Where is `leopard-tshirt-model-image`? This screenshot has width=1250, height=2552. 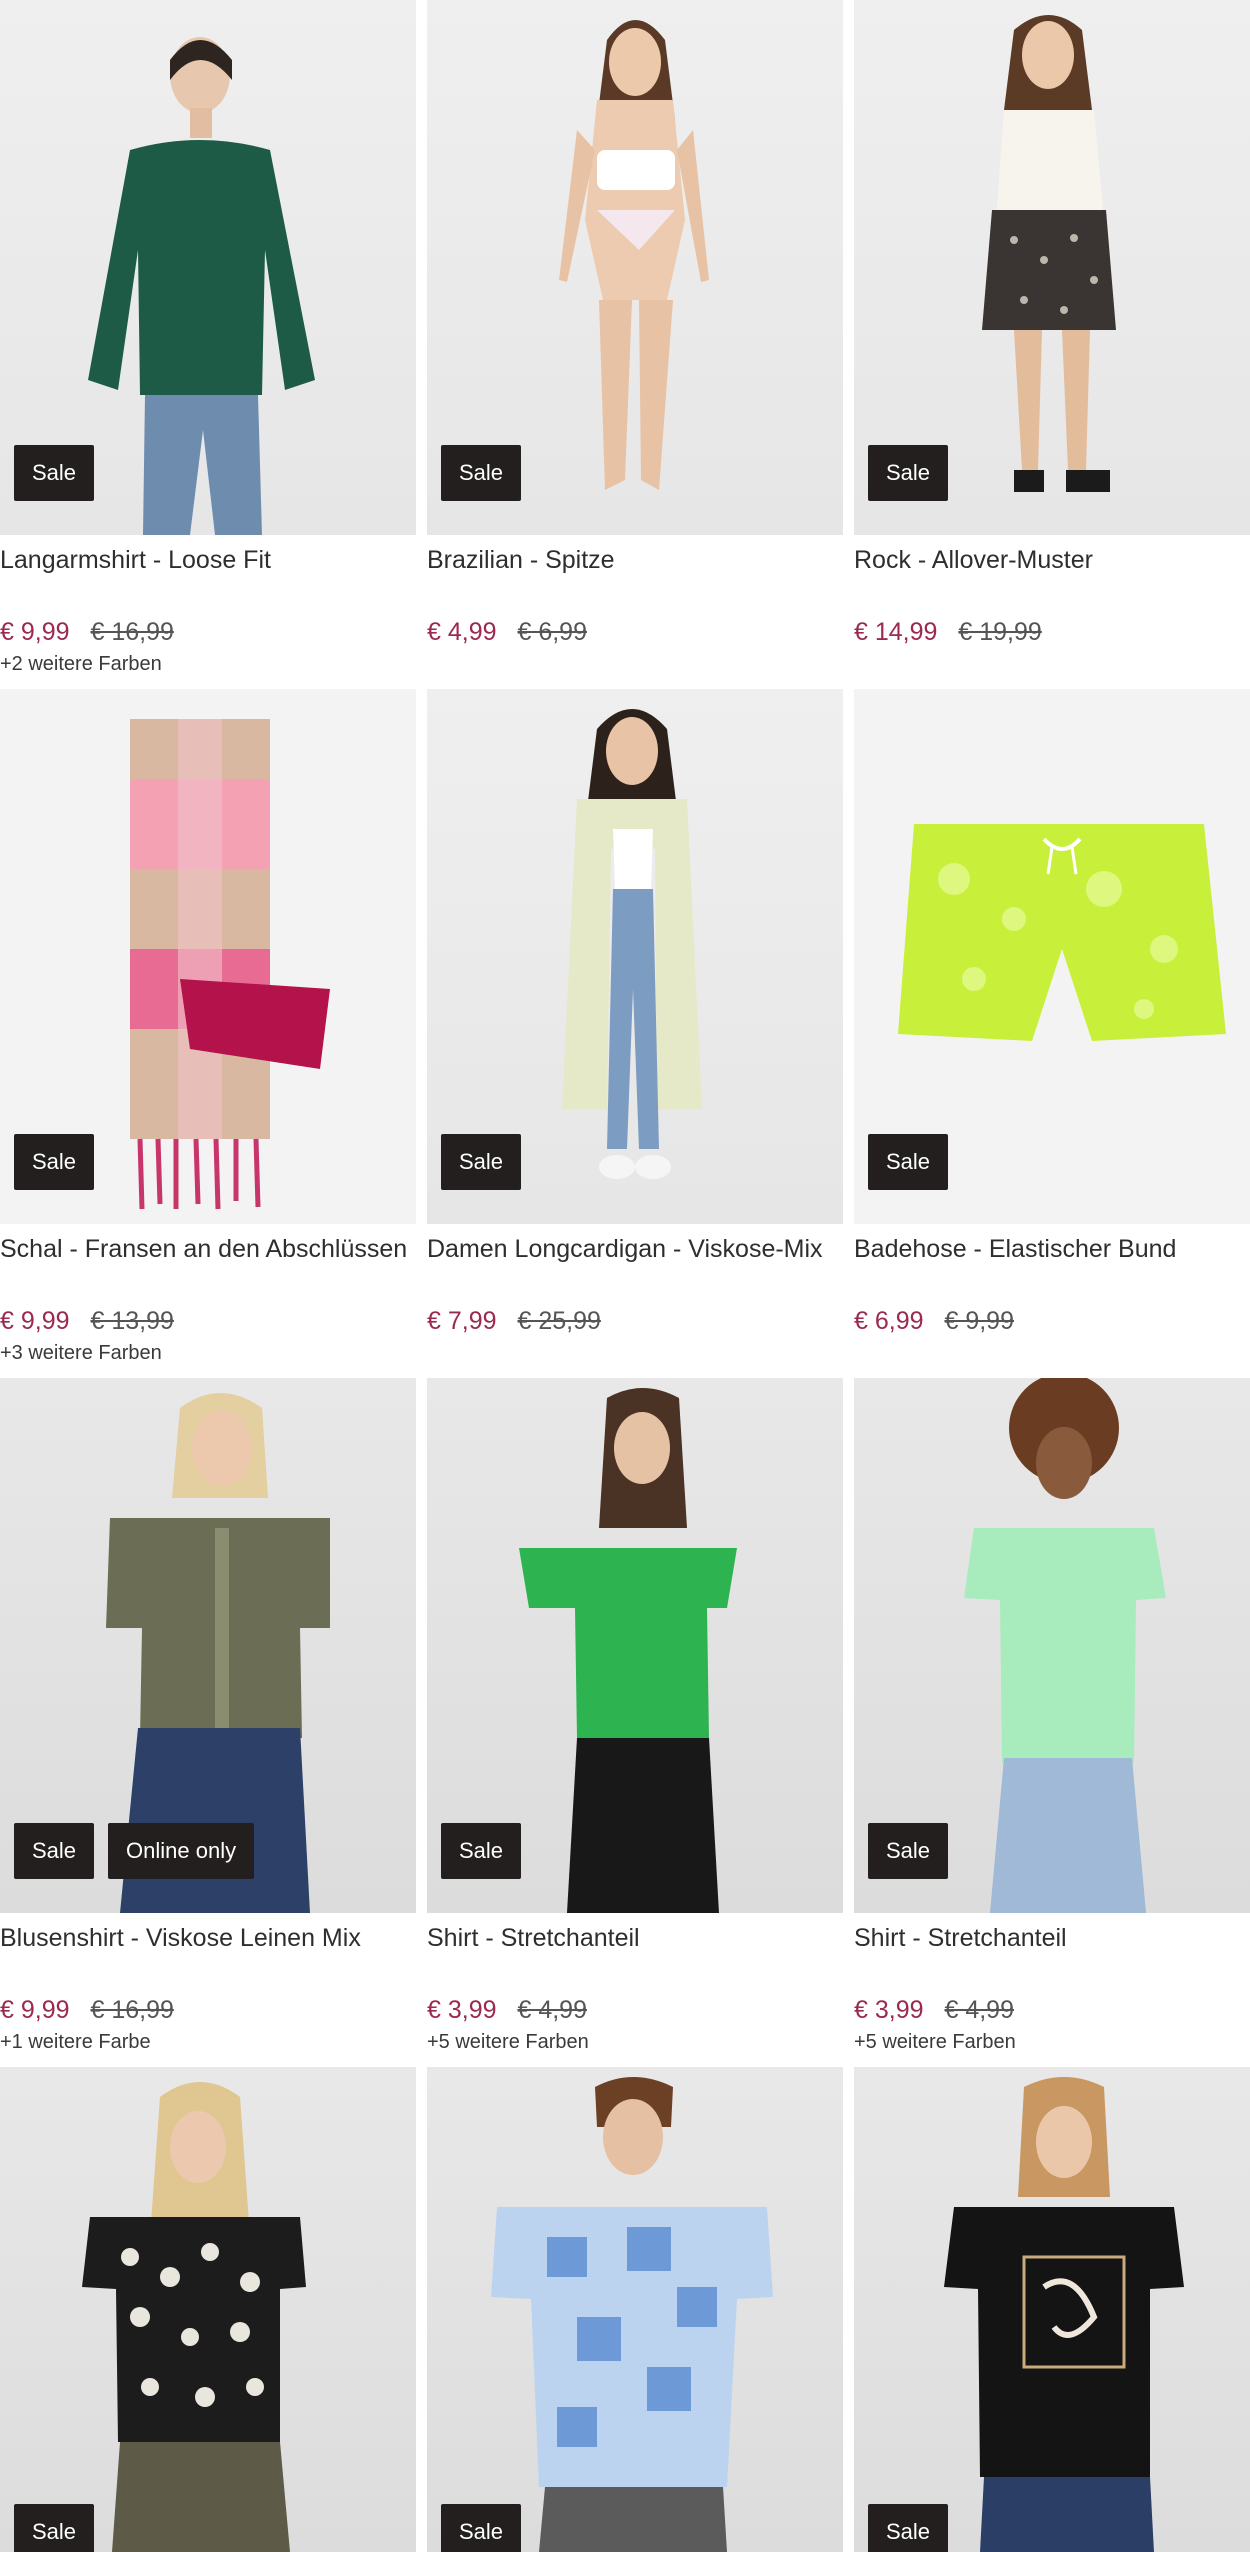 leopard-tshirt-model-image is located at coordinates (194, 2317).